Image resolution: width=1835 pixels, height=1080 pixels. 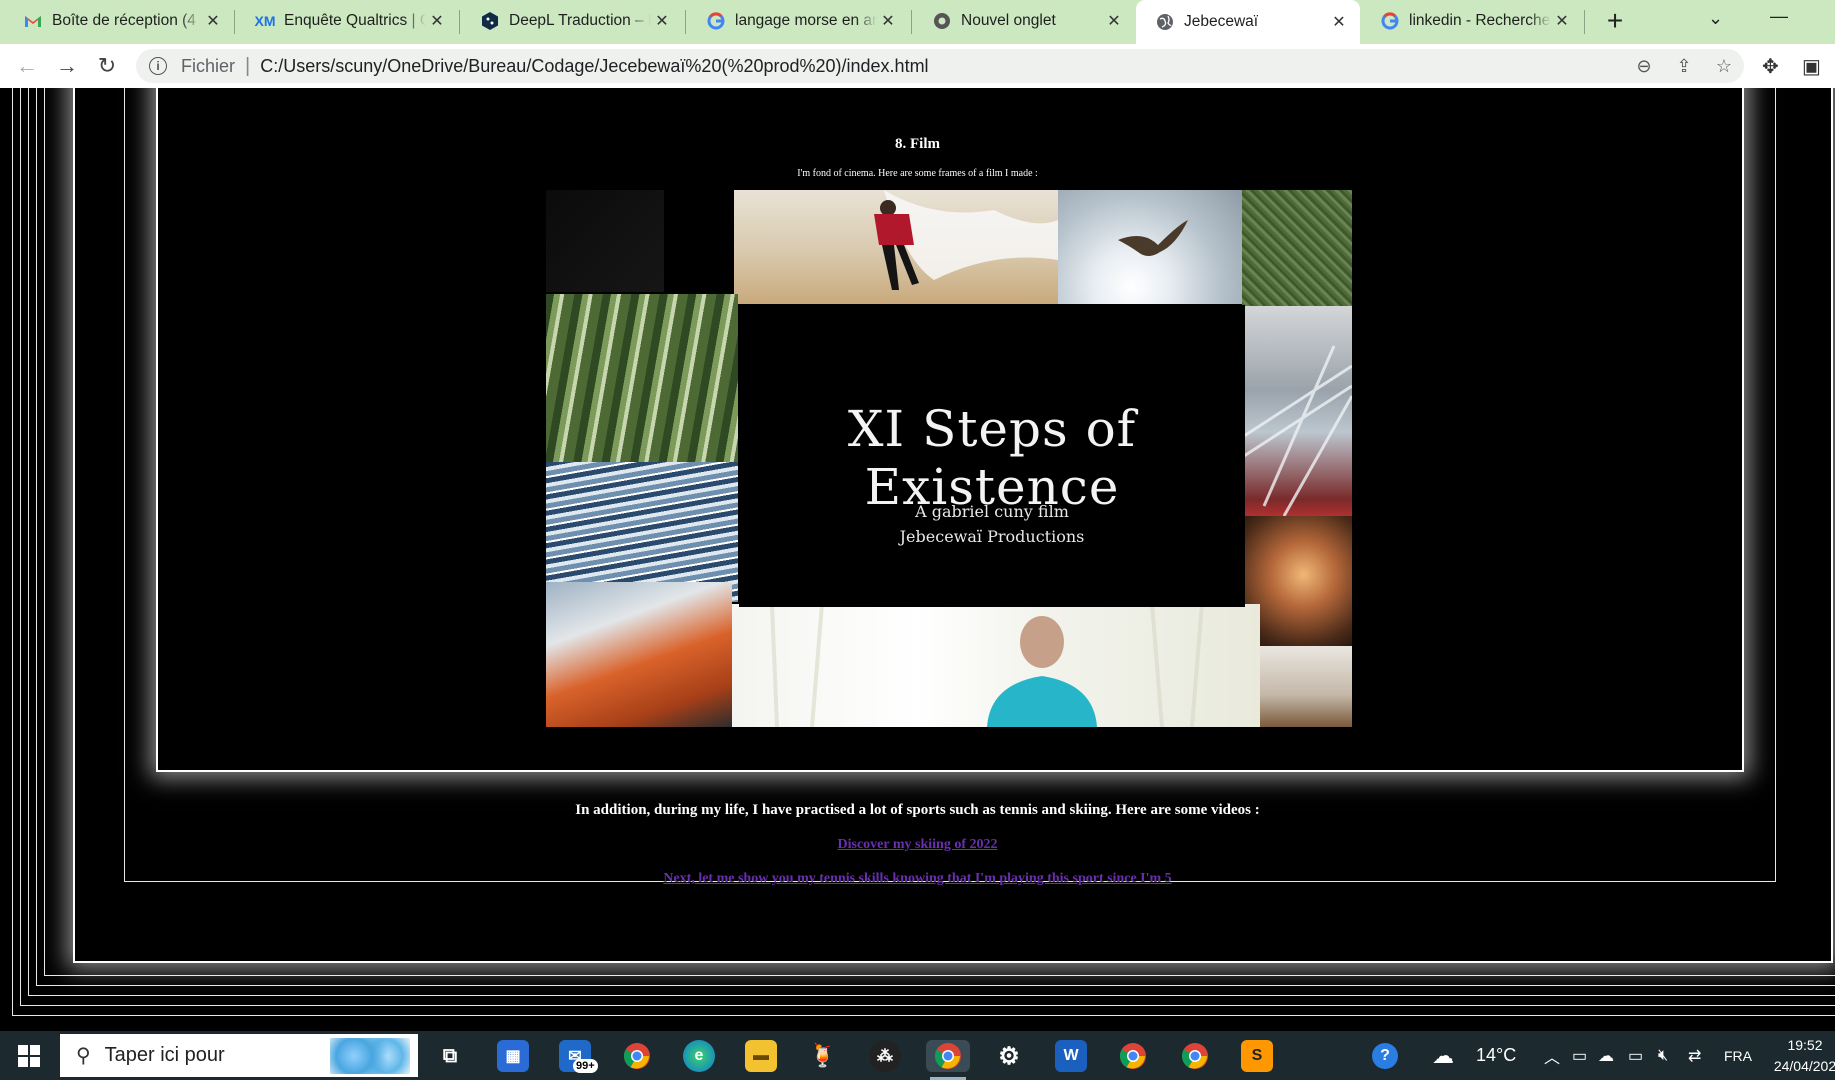 What do you see at coordinates (1496, 1055) in the screenshot?
I see `weather-temperature: 14°C` at bounding box center [1496, 1055].